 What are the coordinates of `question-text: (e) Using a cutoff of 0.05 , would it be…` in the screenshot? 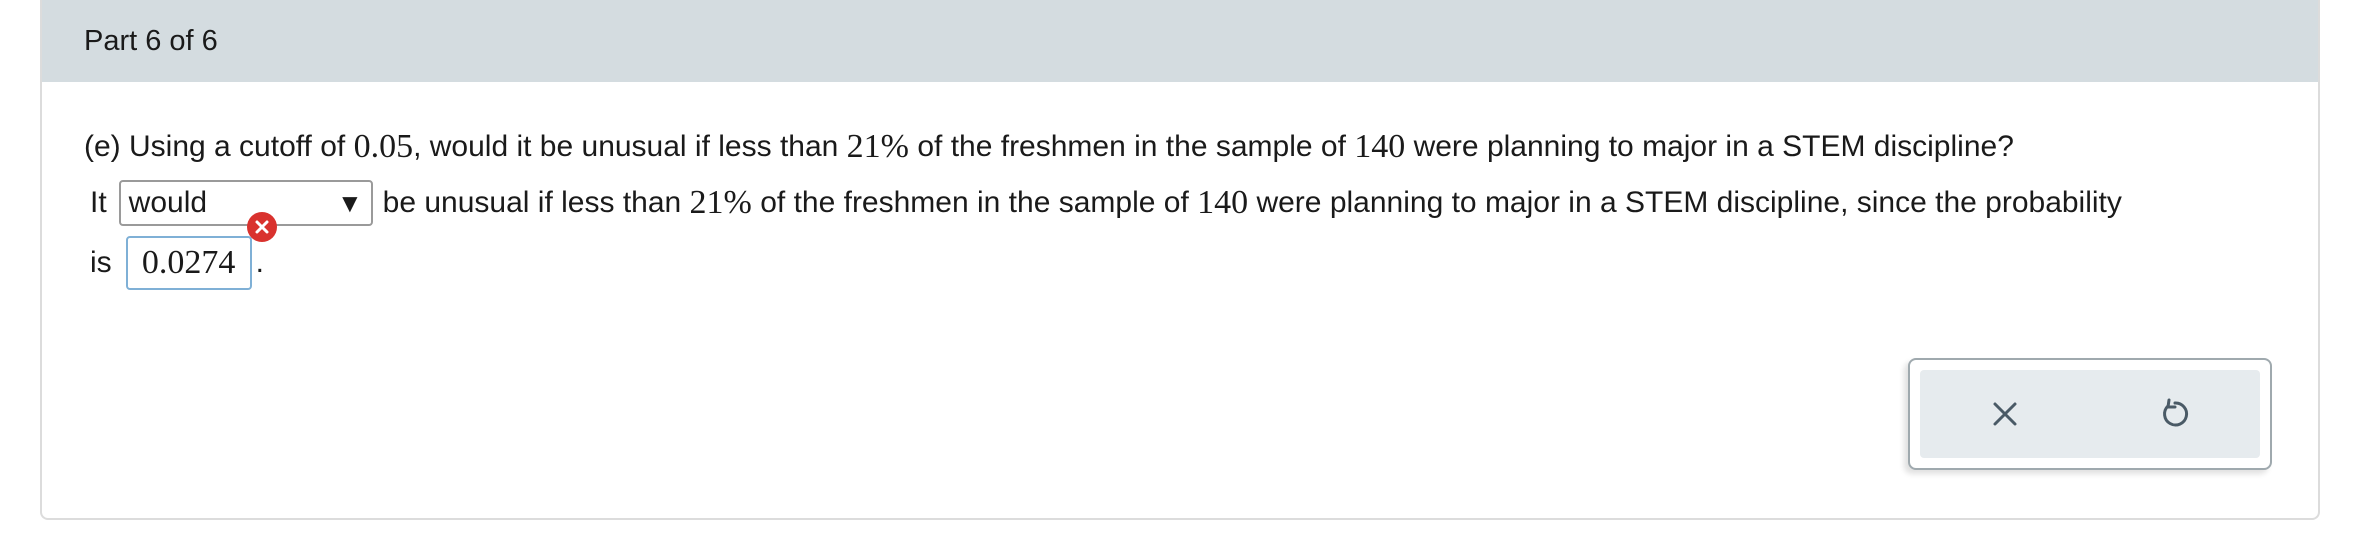 It's located at (1049, 147).